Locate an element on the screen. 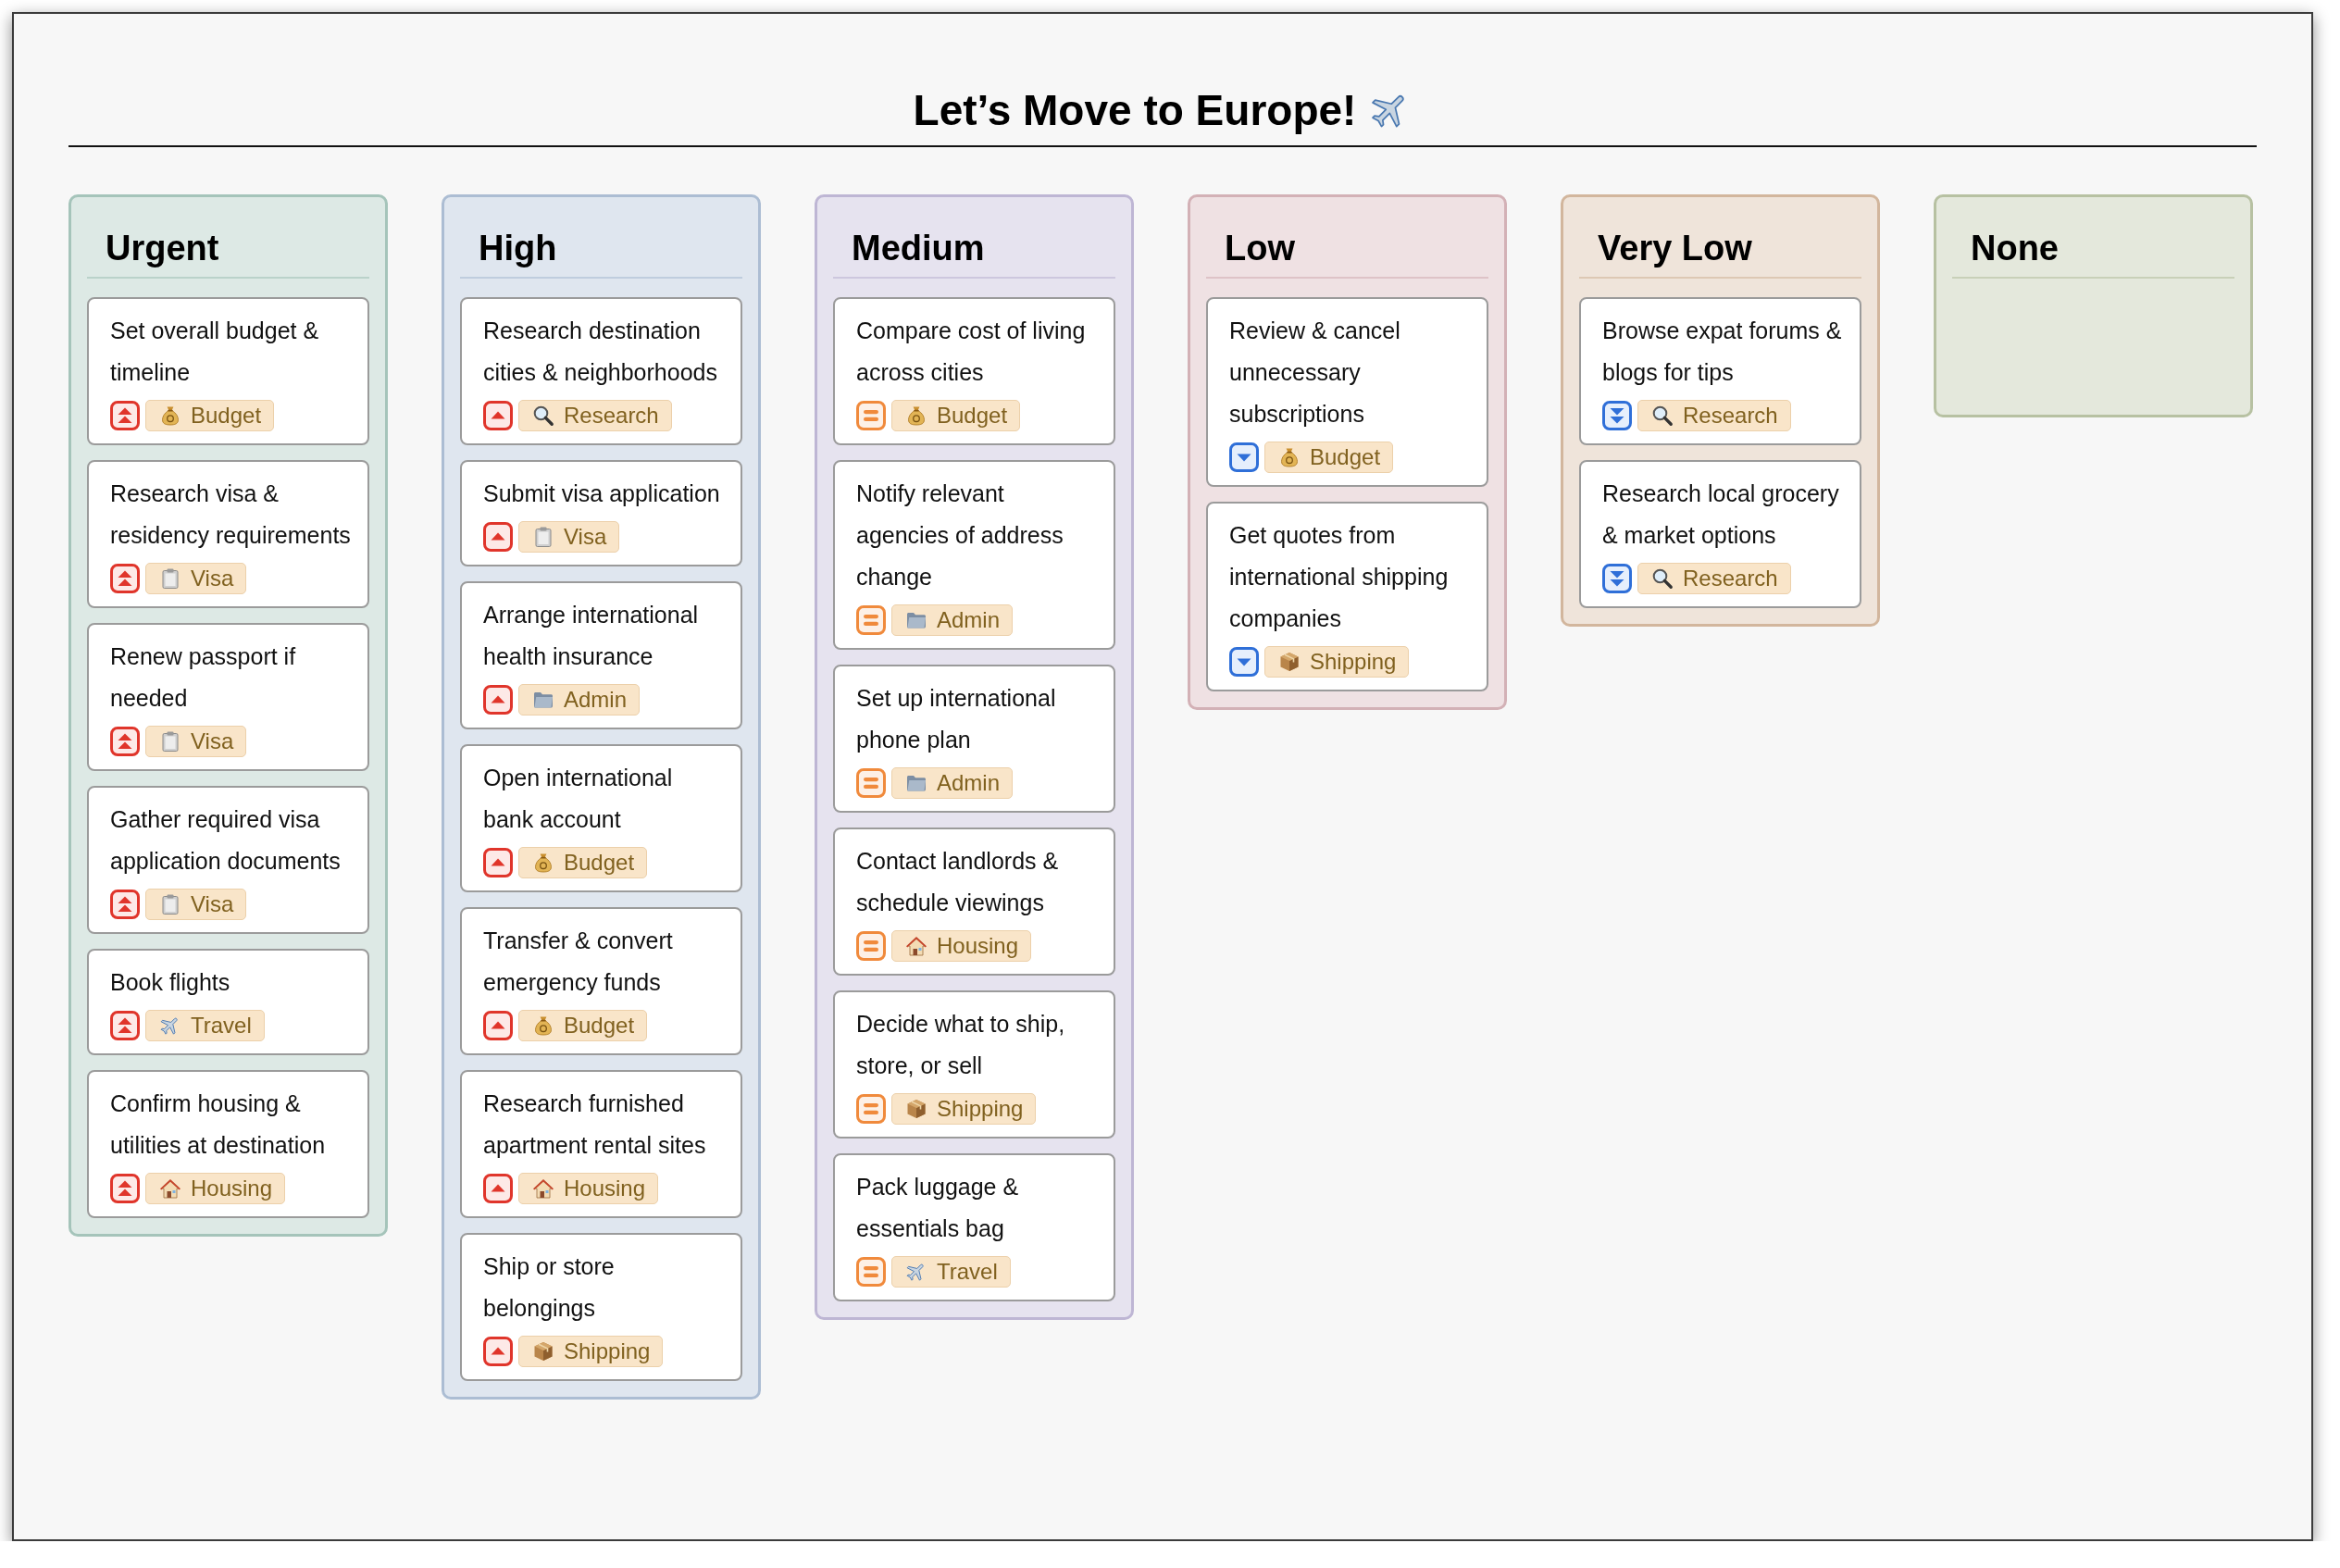 The image size is (2340, 1568). task-card: Renew passport if needed Visa is located at coordinates (228, 697).